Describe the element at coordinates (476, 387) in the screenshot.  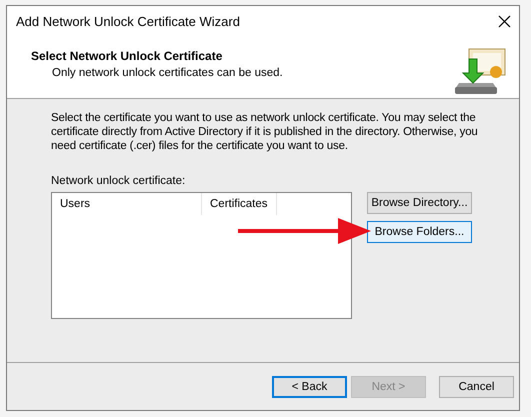
I see `cancel-button: Cancel` at that location.